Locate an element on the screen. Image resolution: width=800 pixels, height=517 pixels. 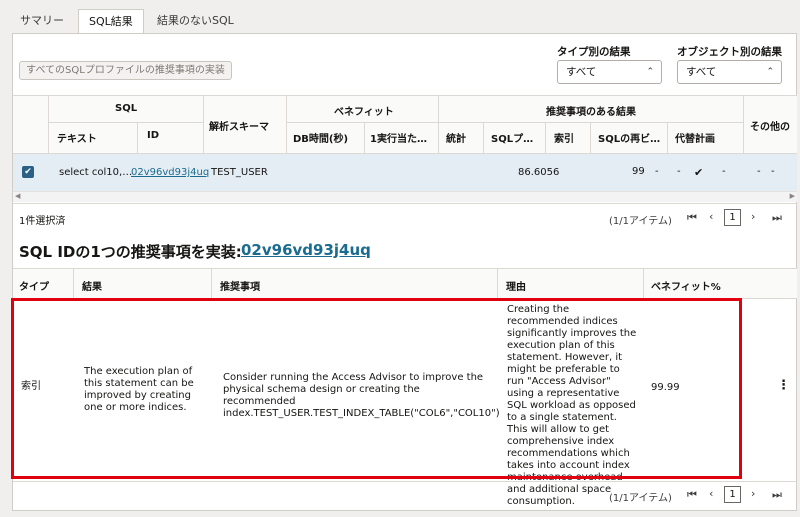
filter-by-type-select: すべて ⌃ is located at coordinates (609, 72).